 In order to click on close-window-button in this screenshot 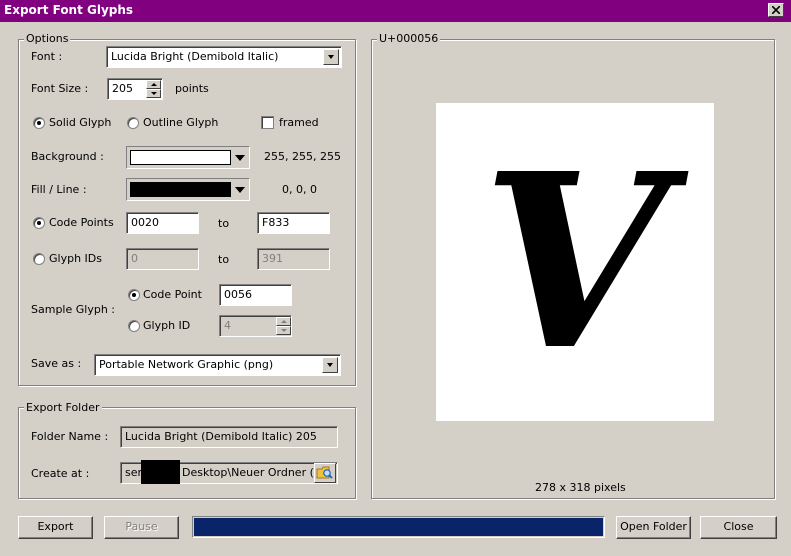, I will do `click(776, 10)`.